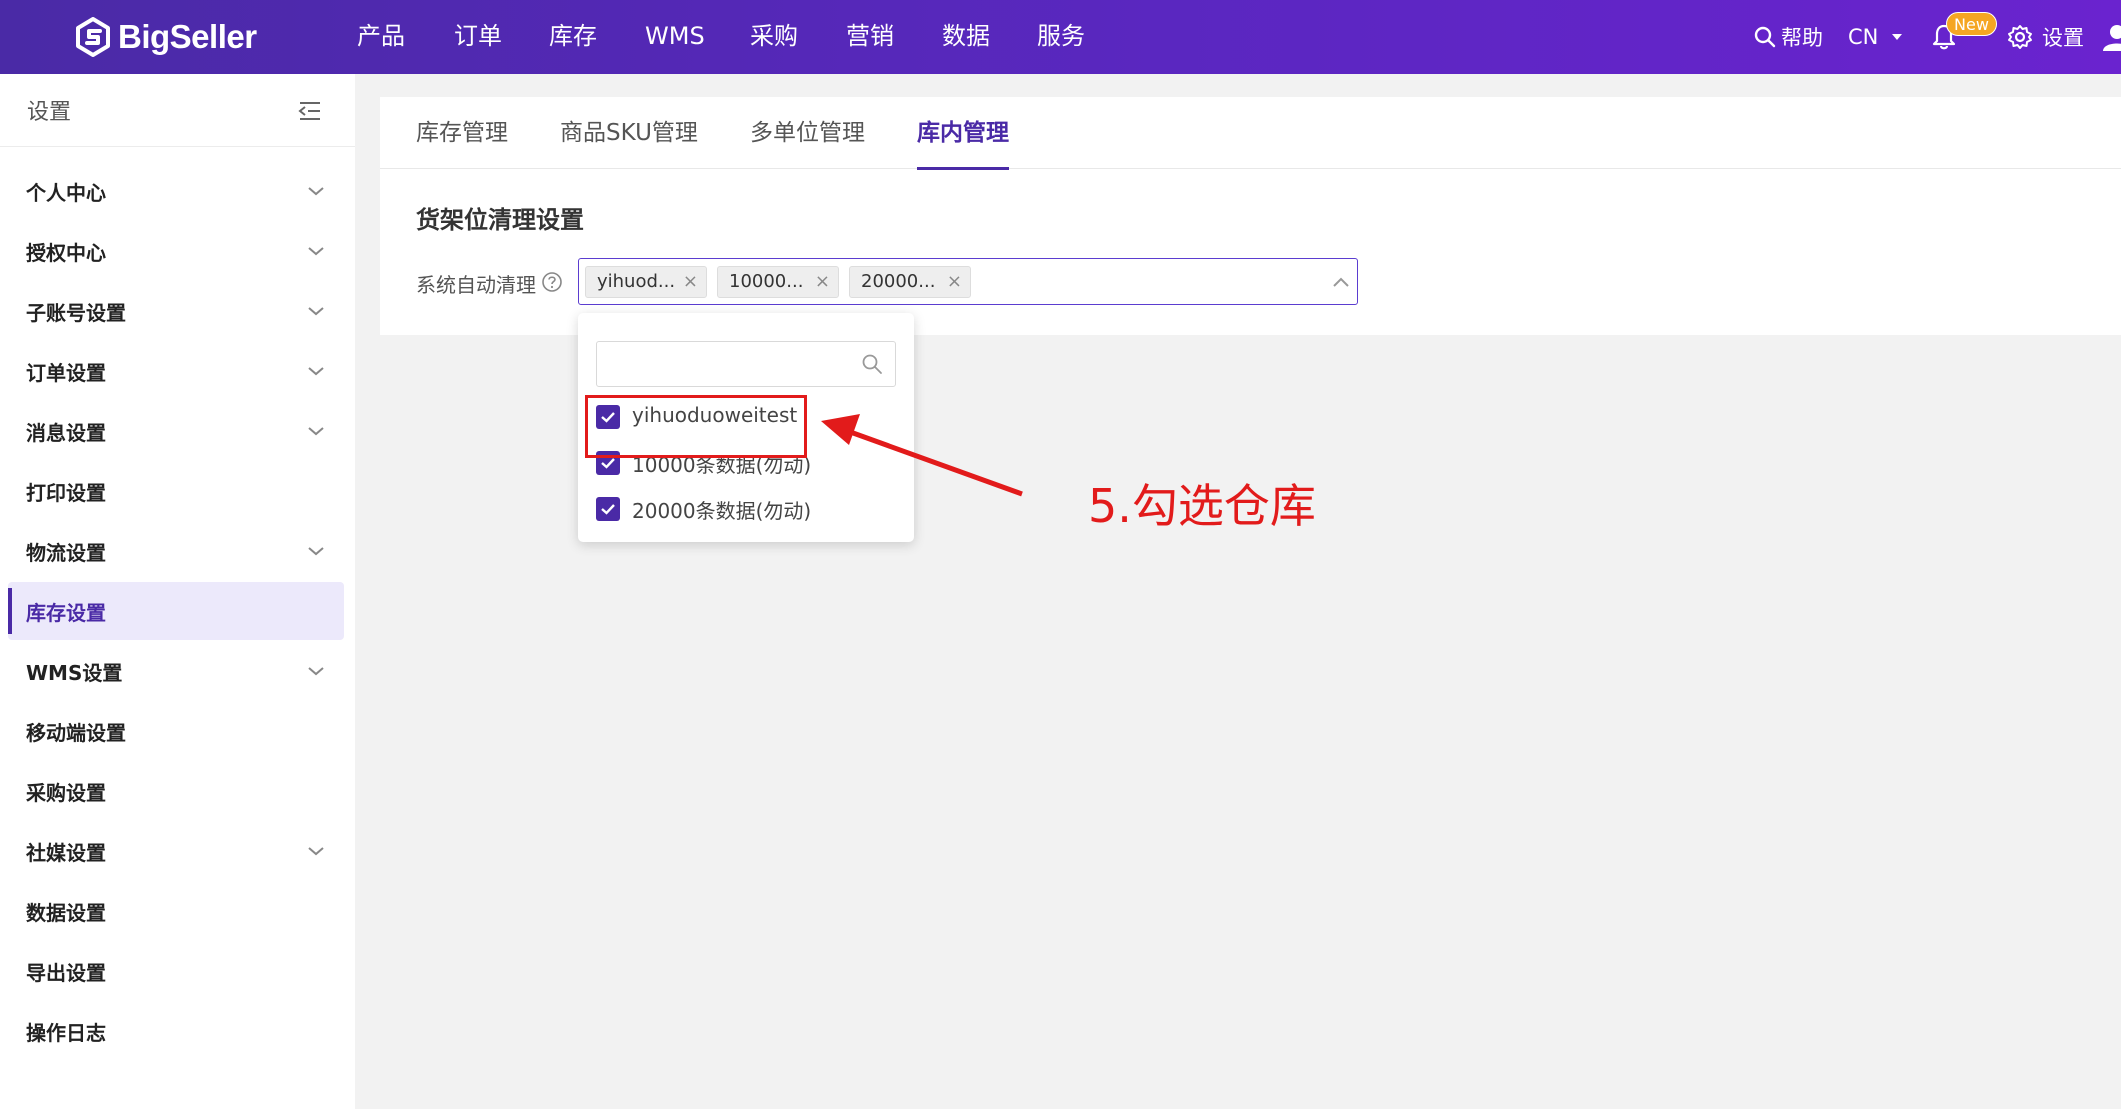 This screenshot has height=1109, width=2121. I want to click on section-title: 货架位清理设置, so click(500, 220).